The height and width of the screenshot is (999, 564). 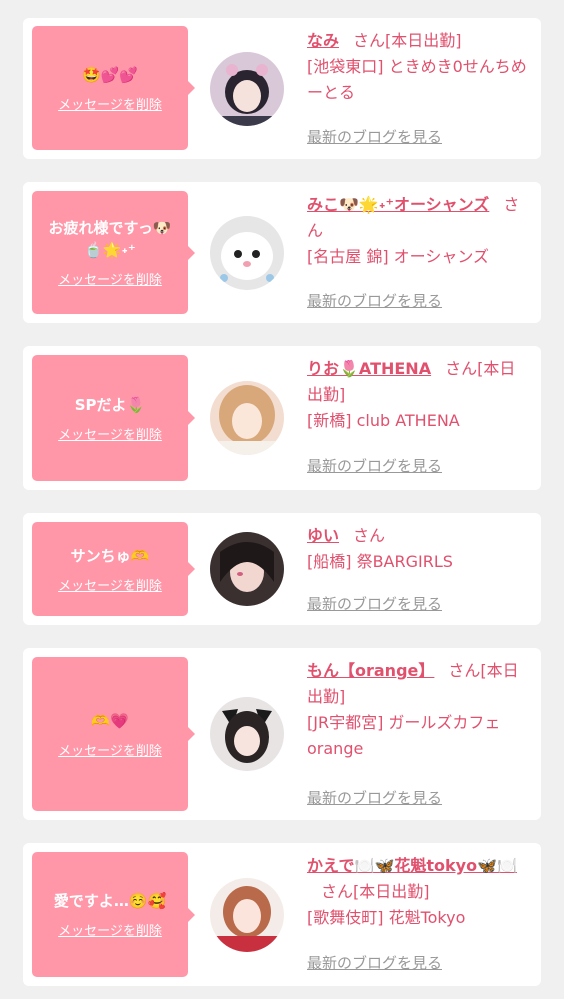 I want to click on sender-info: なみ さん[本日出勤] [池袋東口] ときめき0せんちめーとる, so click(x=418, y=67).